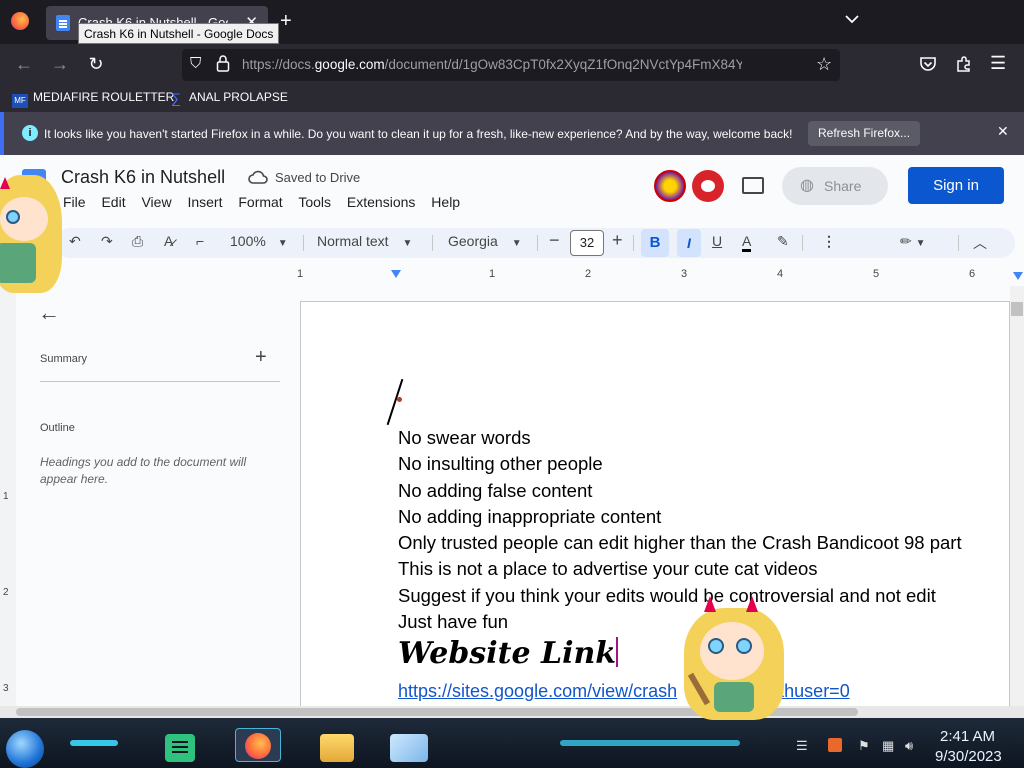 The width and height of the screenshot is (1024, 768). Describe the element at coordinates (734, 658) in the screenshot. I see `desktop-mascot-bottom` at that location.